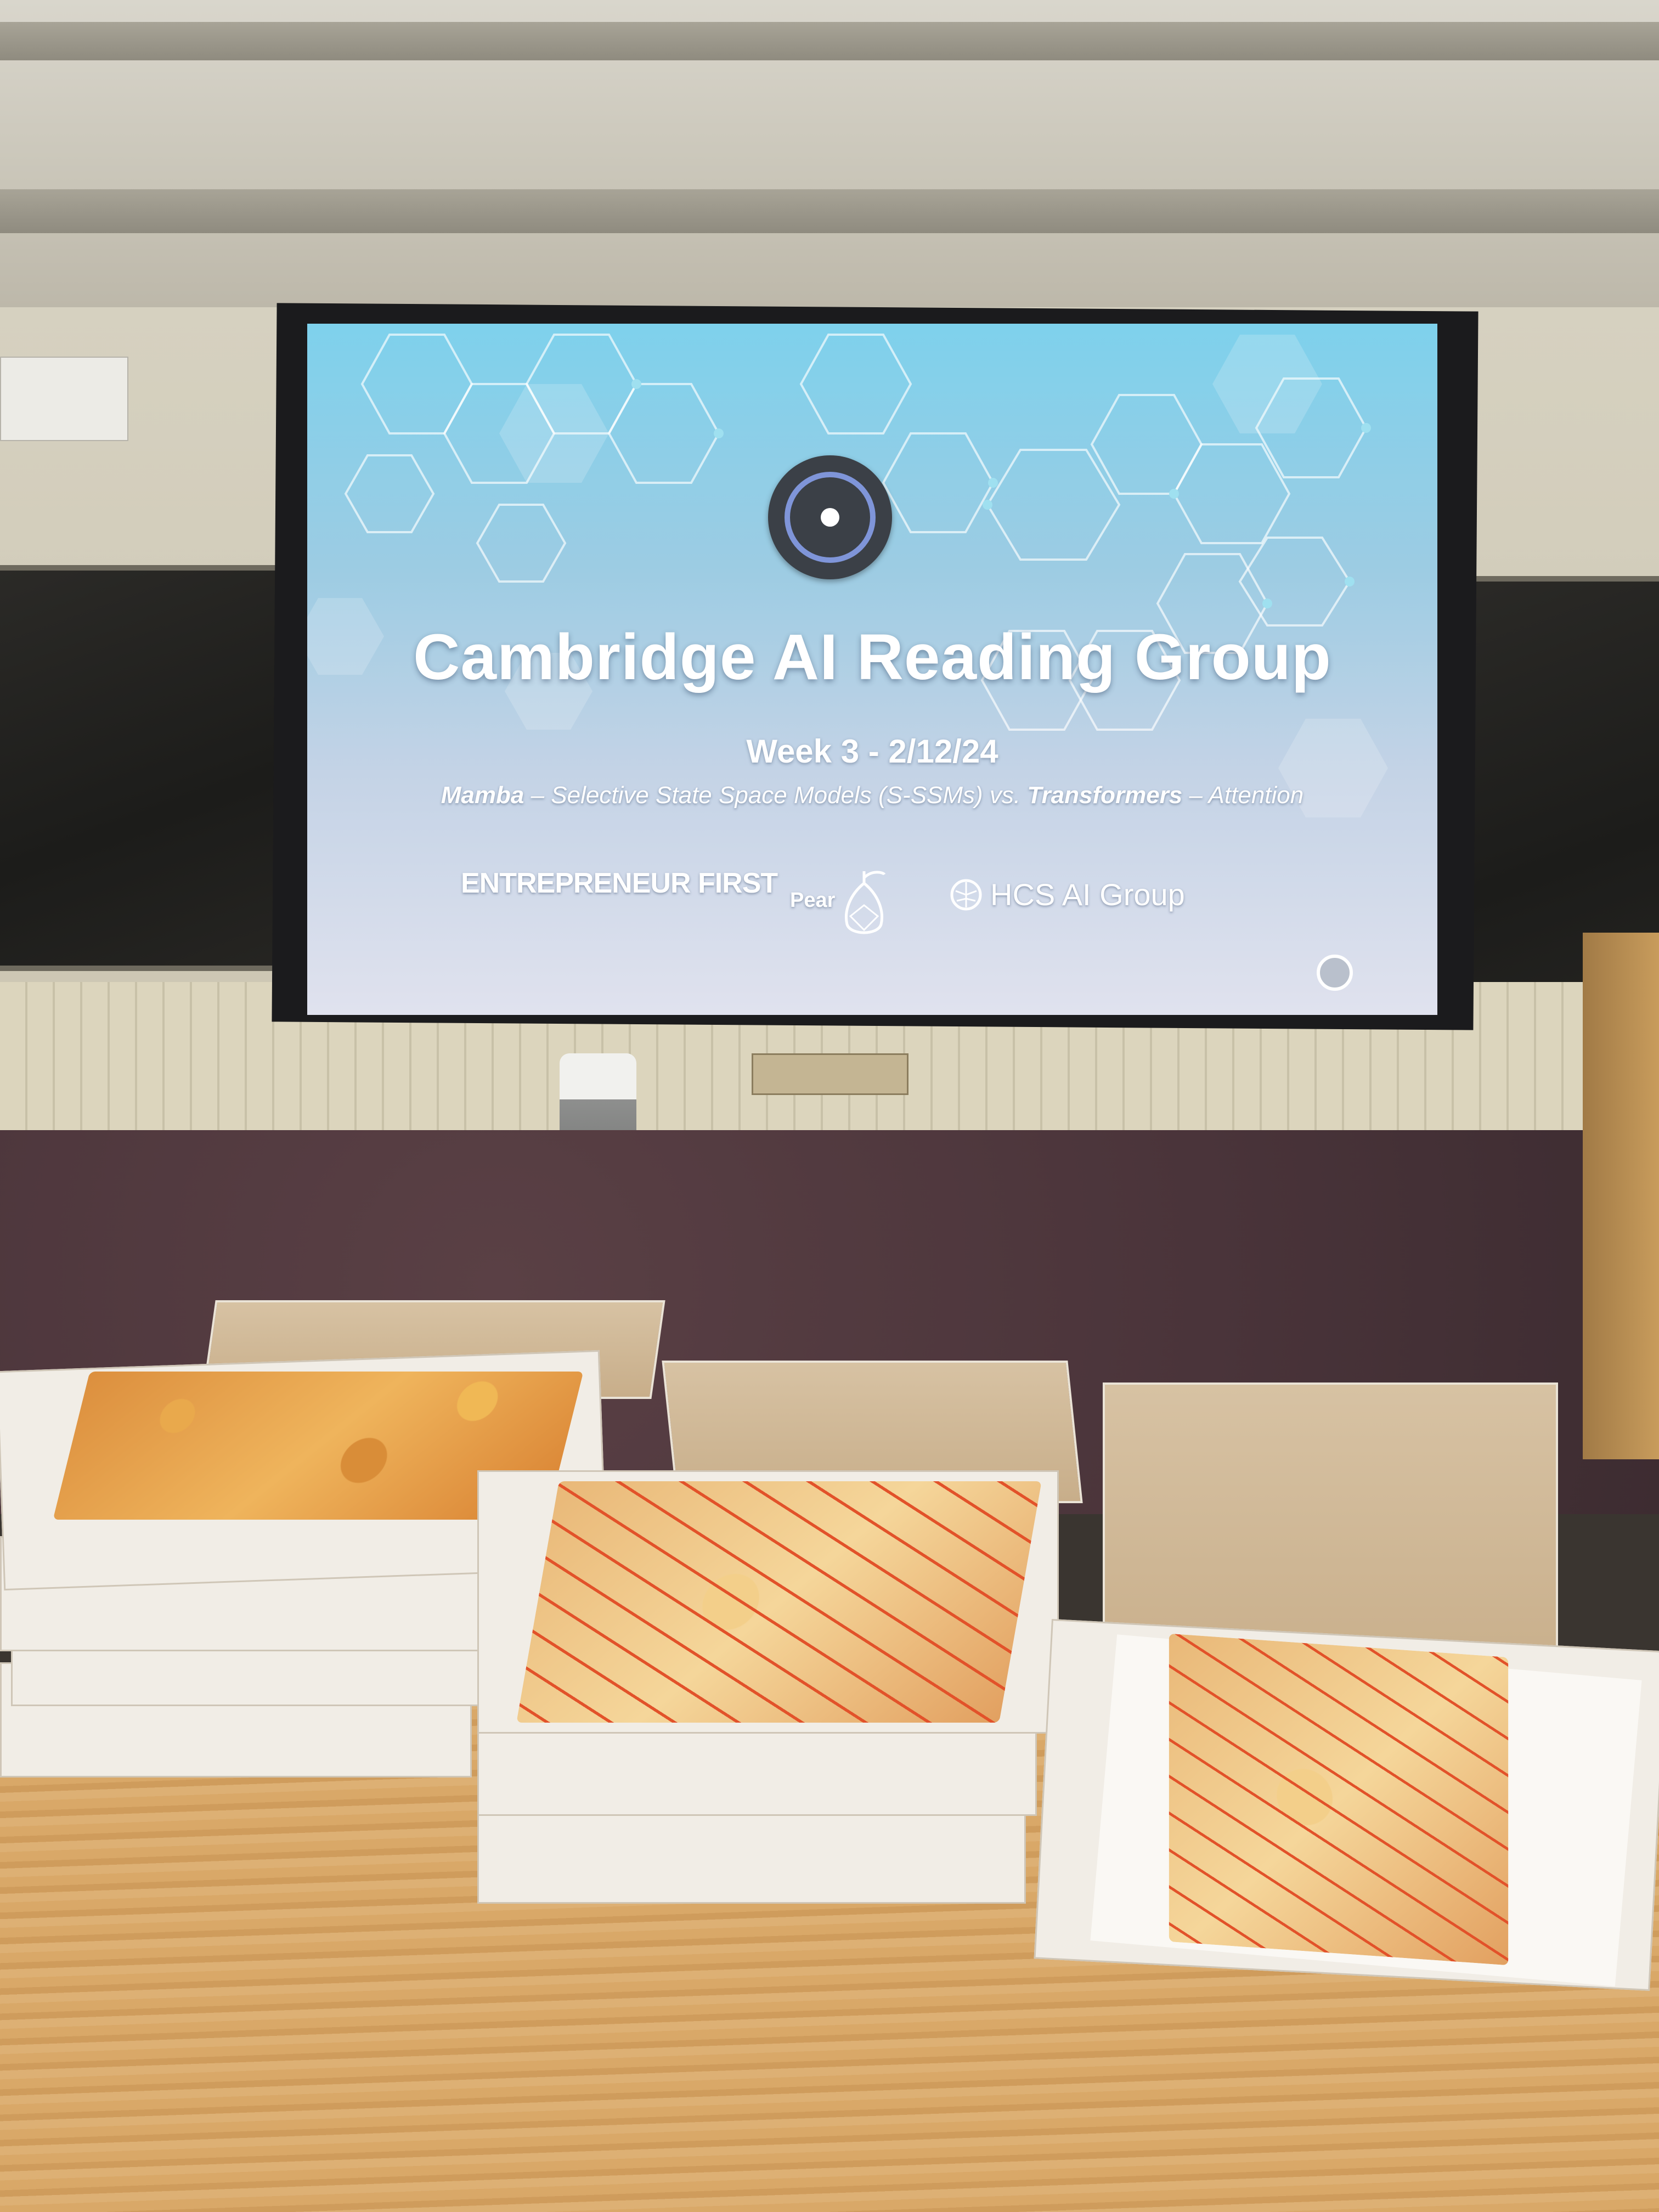  What do you see at coordinates (64, 399) in the screenshot?
I see `wall-speaker` at bounding box center [64, 399].